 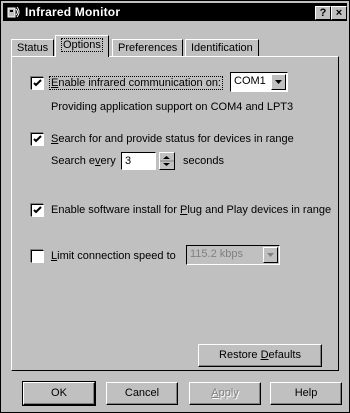 What do you see at coordinates (250, 81) in the screenshot?
I see `com-port-value: COM1` at bounding box center [250, 81].